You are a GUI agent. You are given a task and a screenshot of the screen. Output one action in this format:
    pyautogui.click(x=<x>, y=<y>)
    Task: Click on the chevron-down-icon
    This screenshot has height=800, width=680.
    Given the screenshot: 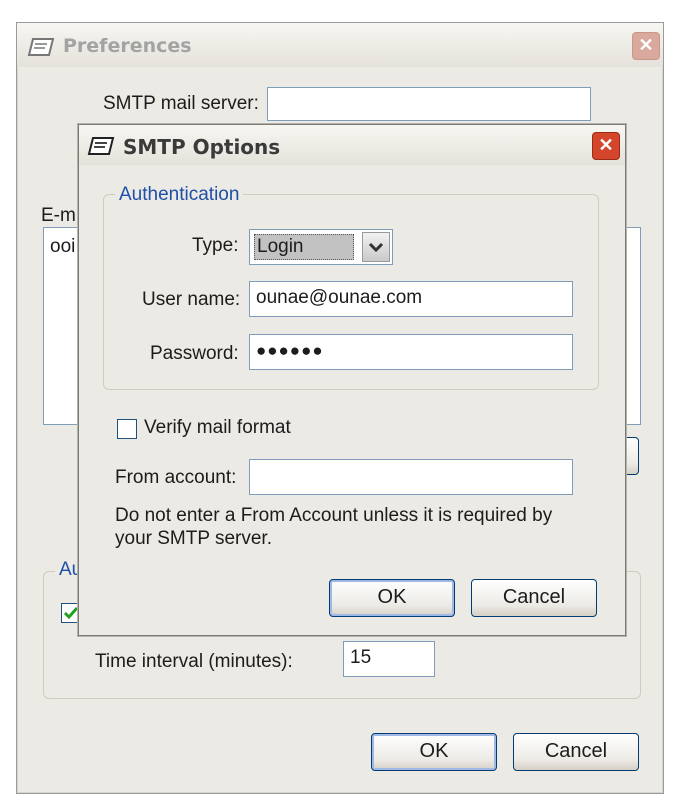 What is the action you would take?
    pyautogui.click(x=376, y=247)
    